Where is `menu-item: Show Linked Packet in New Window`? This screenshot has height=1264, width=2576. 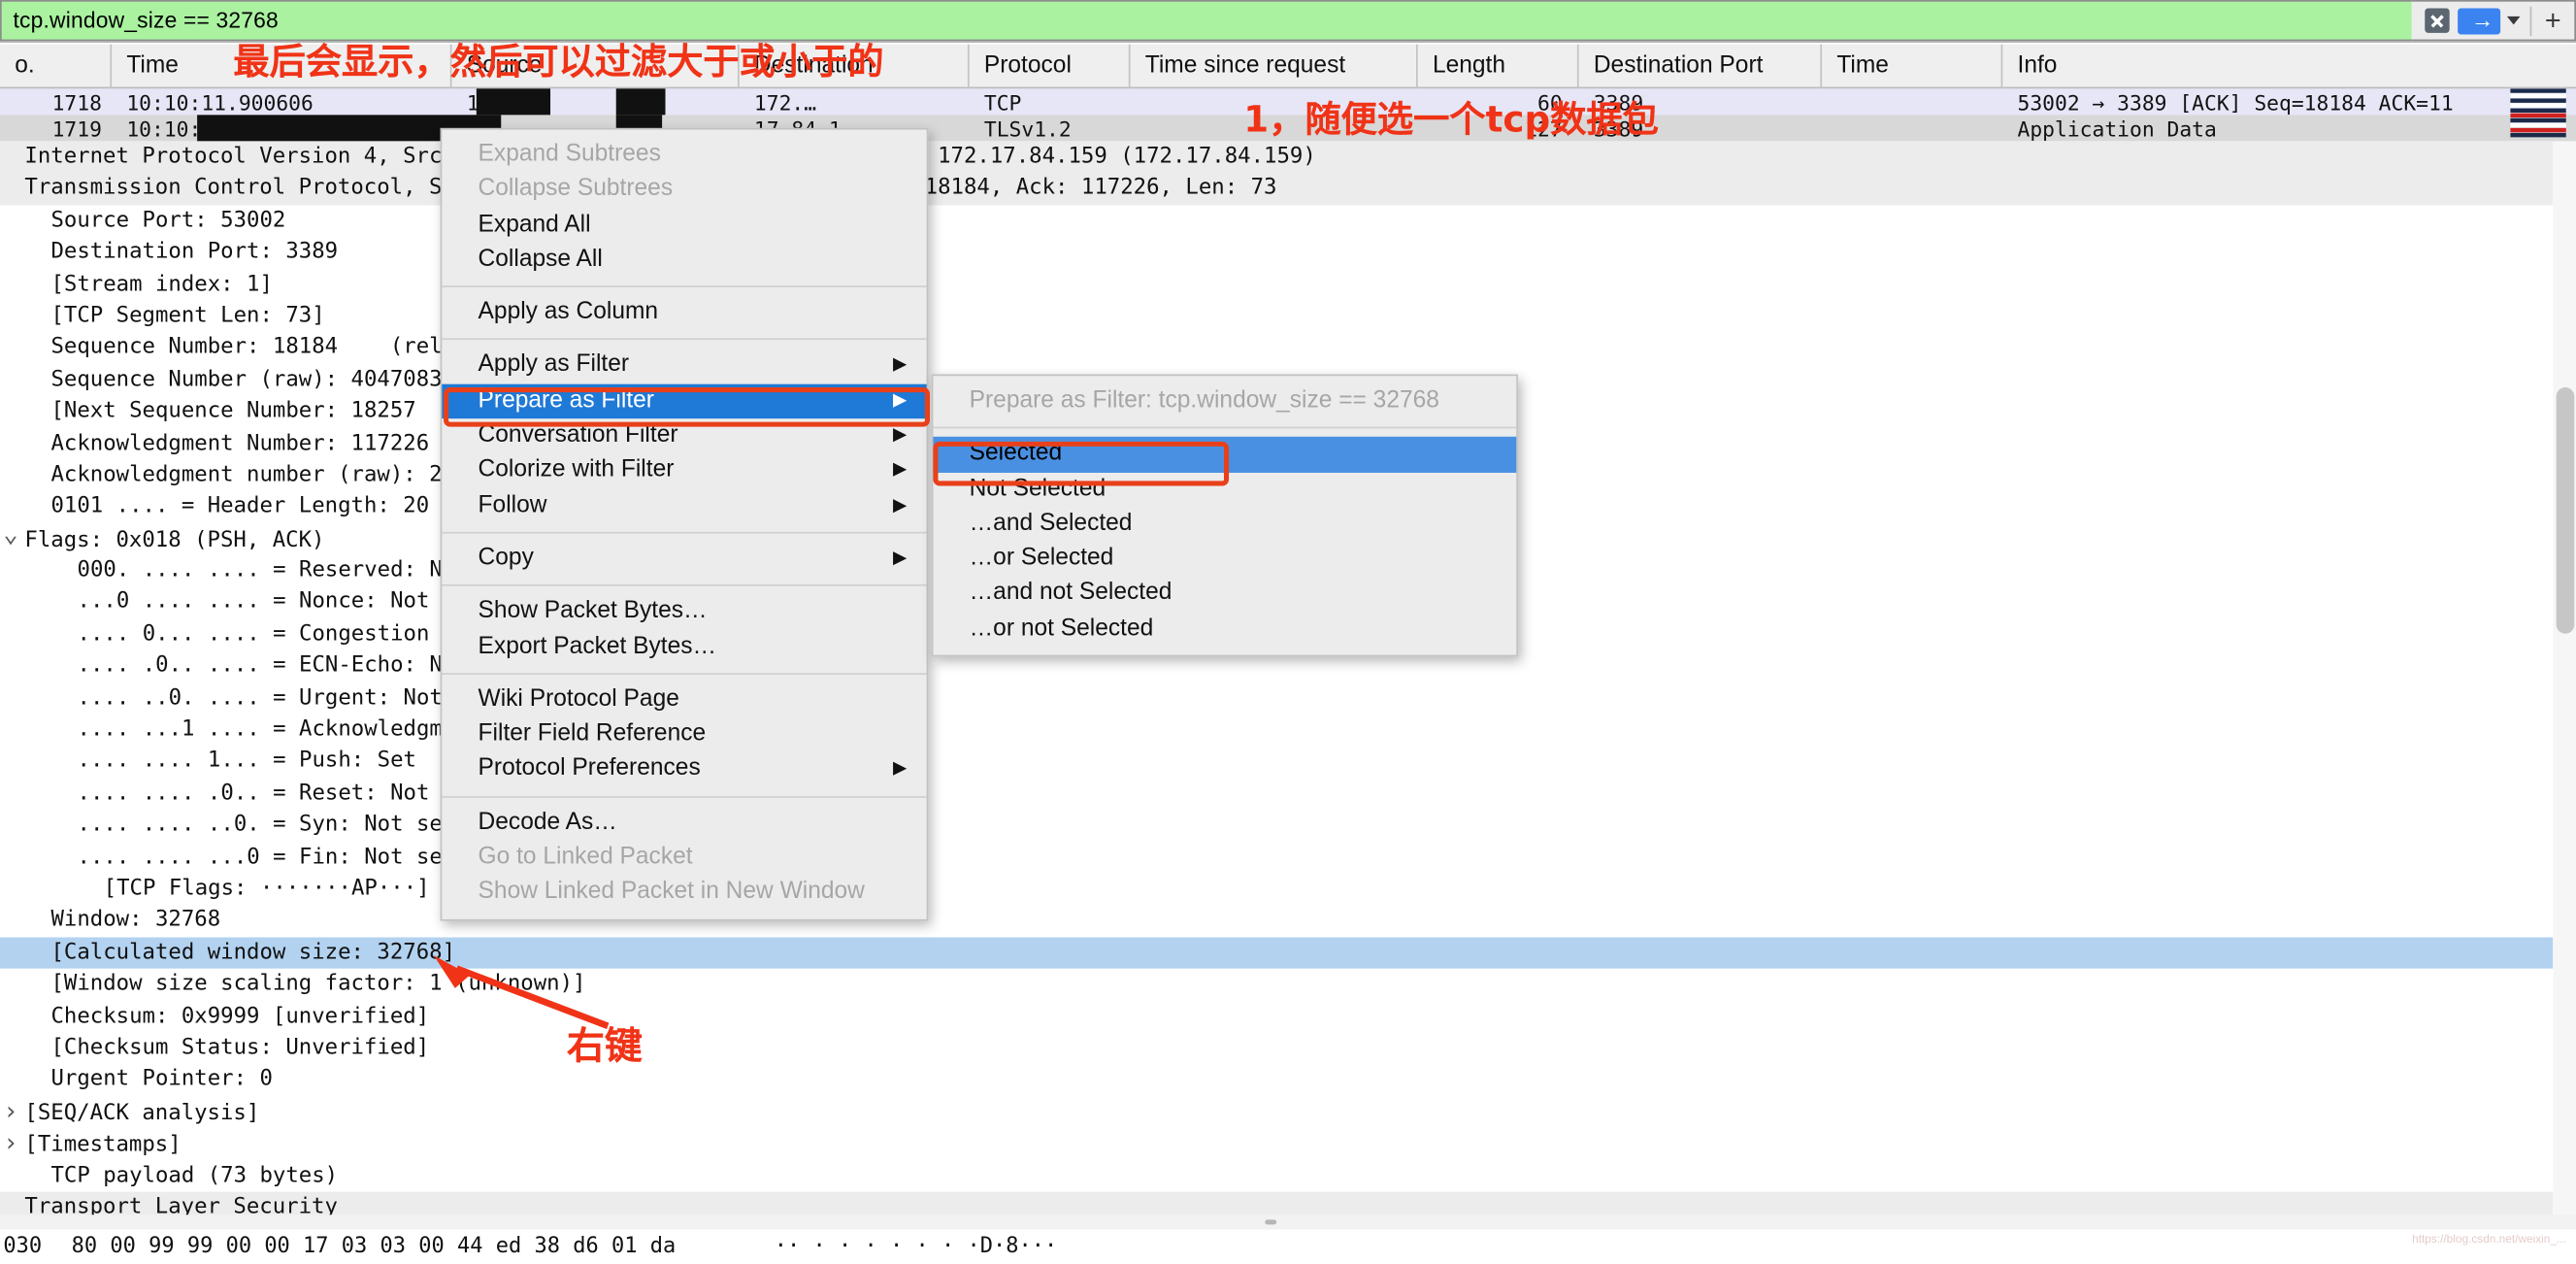 menu-item: Show Linked Packet in New Window is located at coordinates (684, 893).